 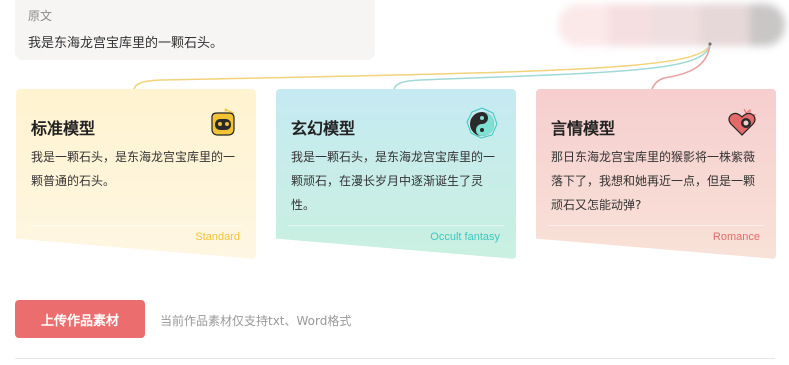 What do you see at coordinates (742, 122) in the screenshot?
I see `heart-icon` at bounding box center [742, 122].